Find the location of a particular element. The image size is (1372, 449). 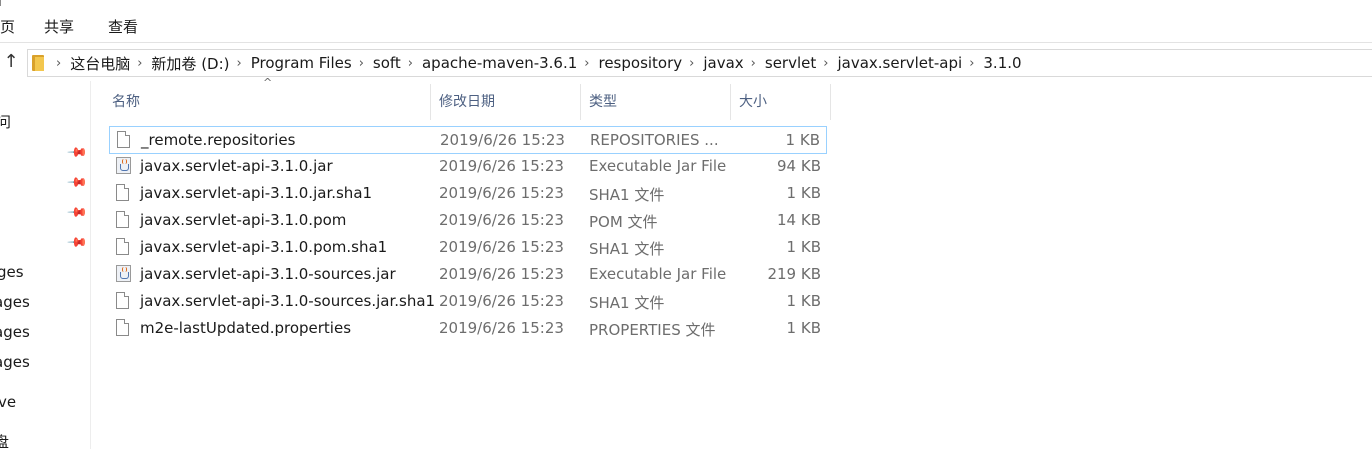

breadcrumb-servlet-api: javax.servlet-api is located at coordinates (899, 63).